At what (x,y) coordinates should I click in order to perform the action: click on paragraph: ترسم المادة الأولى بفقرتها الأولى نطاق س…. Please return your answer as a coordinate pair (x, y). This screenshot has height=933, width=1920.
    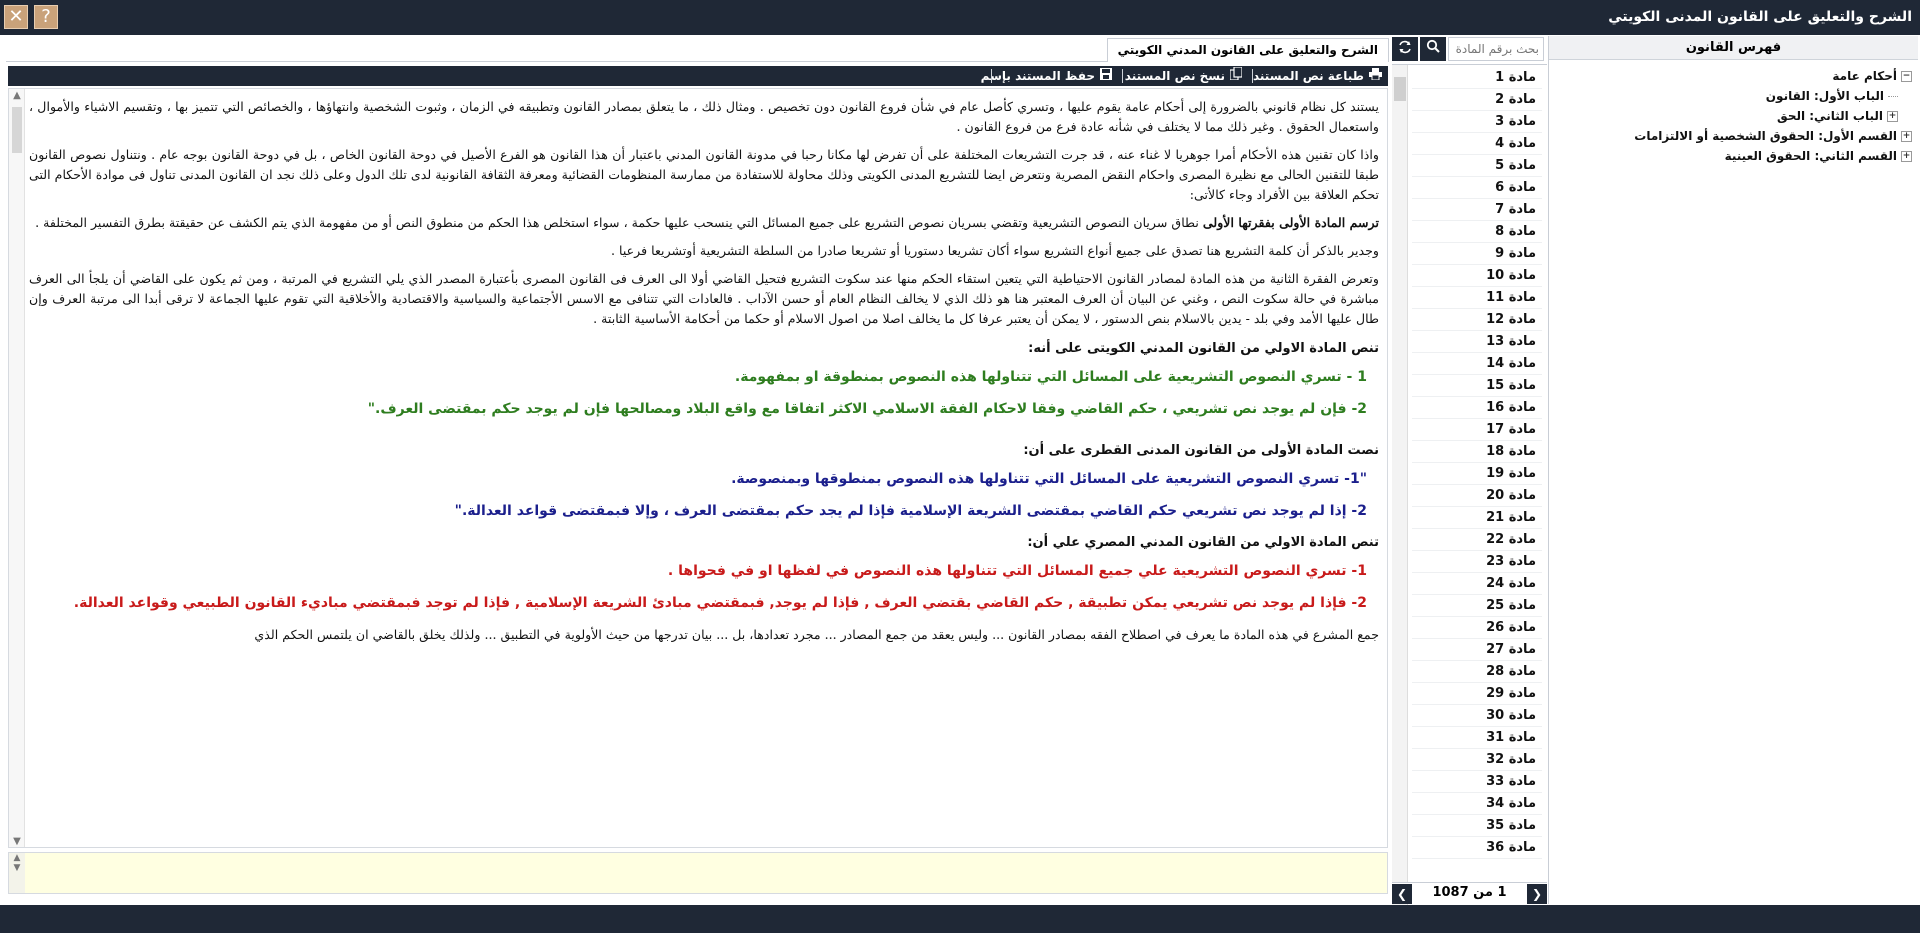
    Looking at the image, I should click on (704, 223).